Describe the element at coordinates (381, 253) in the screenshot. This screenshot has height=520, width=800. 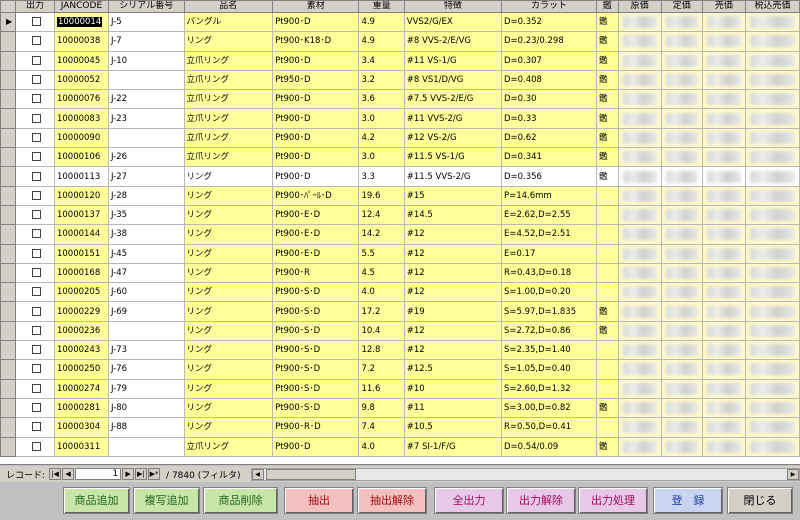
I see `cell-weight: 5.5` at that location.